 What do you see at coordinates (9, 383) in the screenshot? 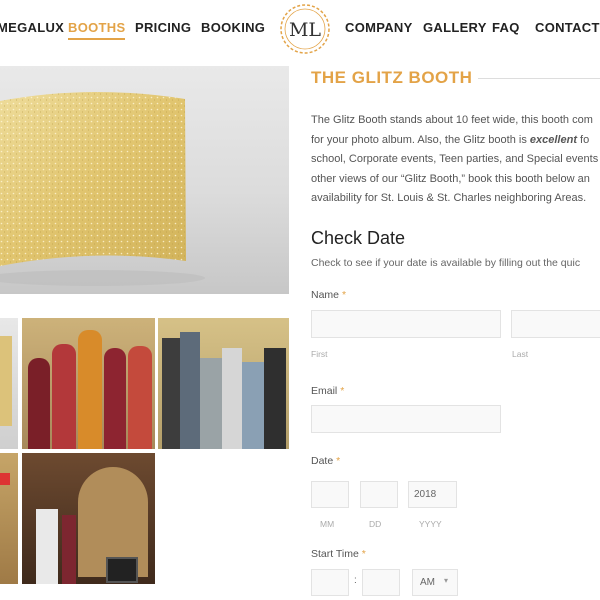
I see `thumbnail-booth-front` at bounding box center [9, 383].